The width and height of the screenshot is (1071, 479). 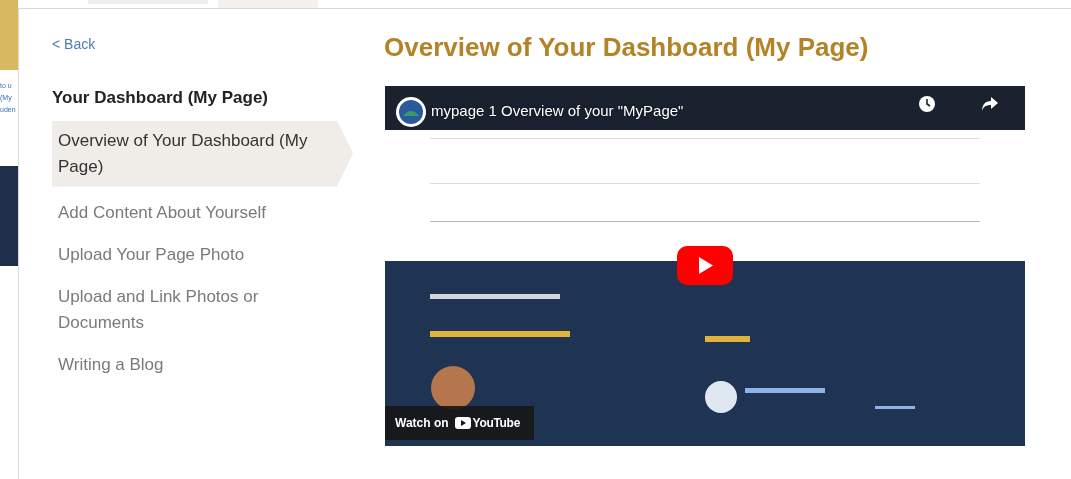 I want to click on watch-on-youtube-button: Watch on YouTube, so click(x=459, y=423).